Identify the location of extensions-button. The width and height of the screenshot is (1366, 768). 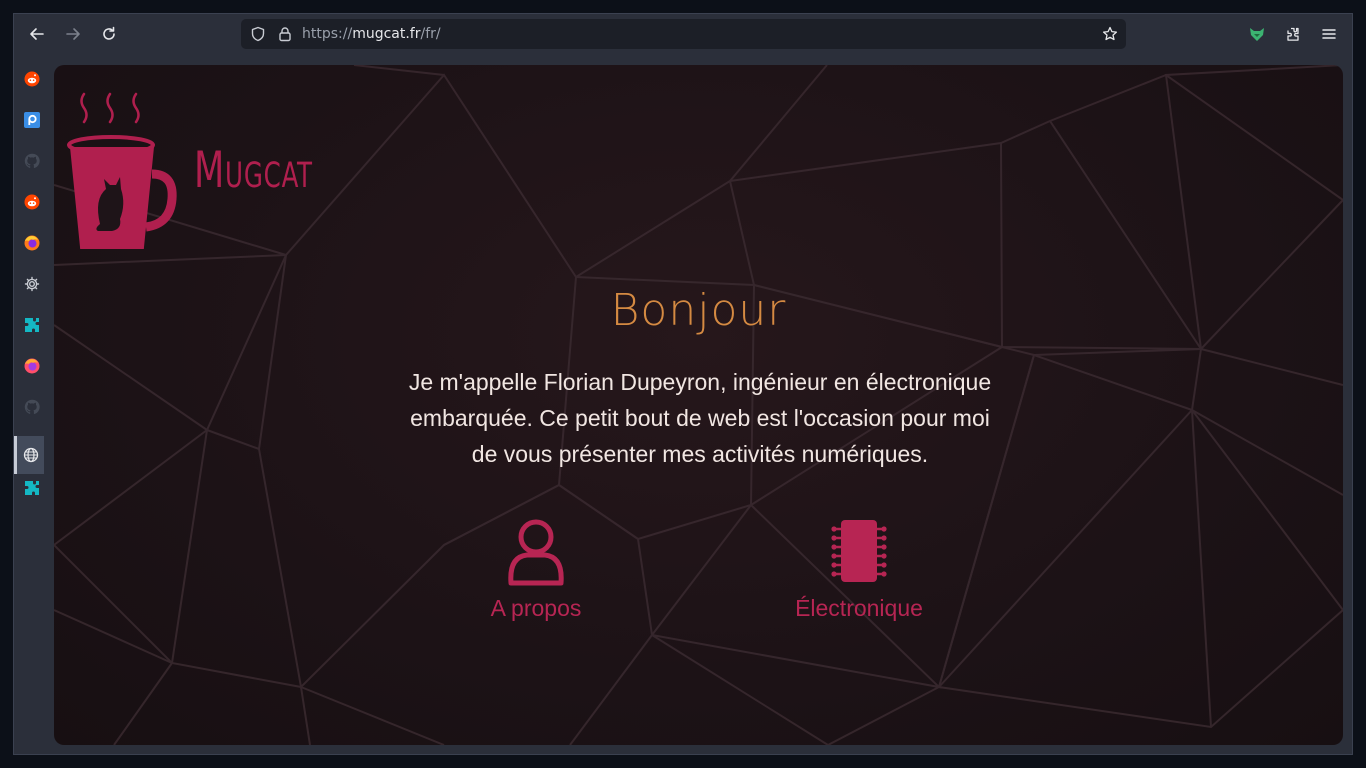
(1293, 34).